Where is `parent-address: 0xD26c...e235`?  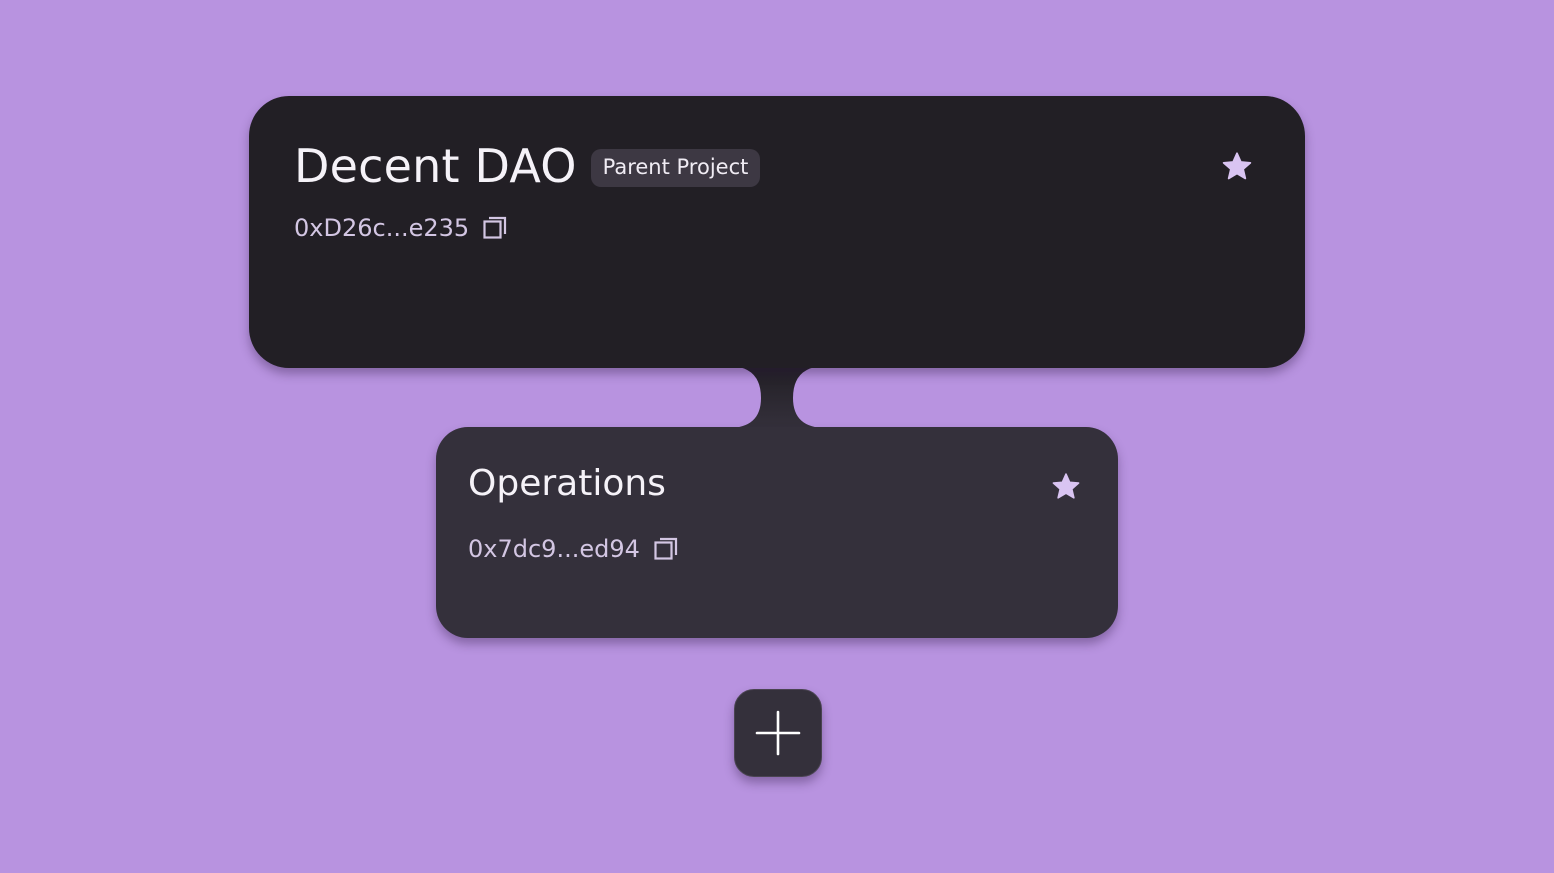 parent-address: 0xD26c...e235 is located at coordinates (382, 228).